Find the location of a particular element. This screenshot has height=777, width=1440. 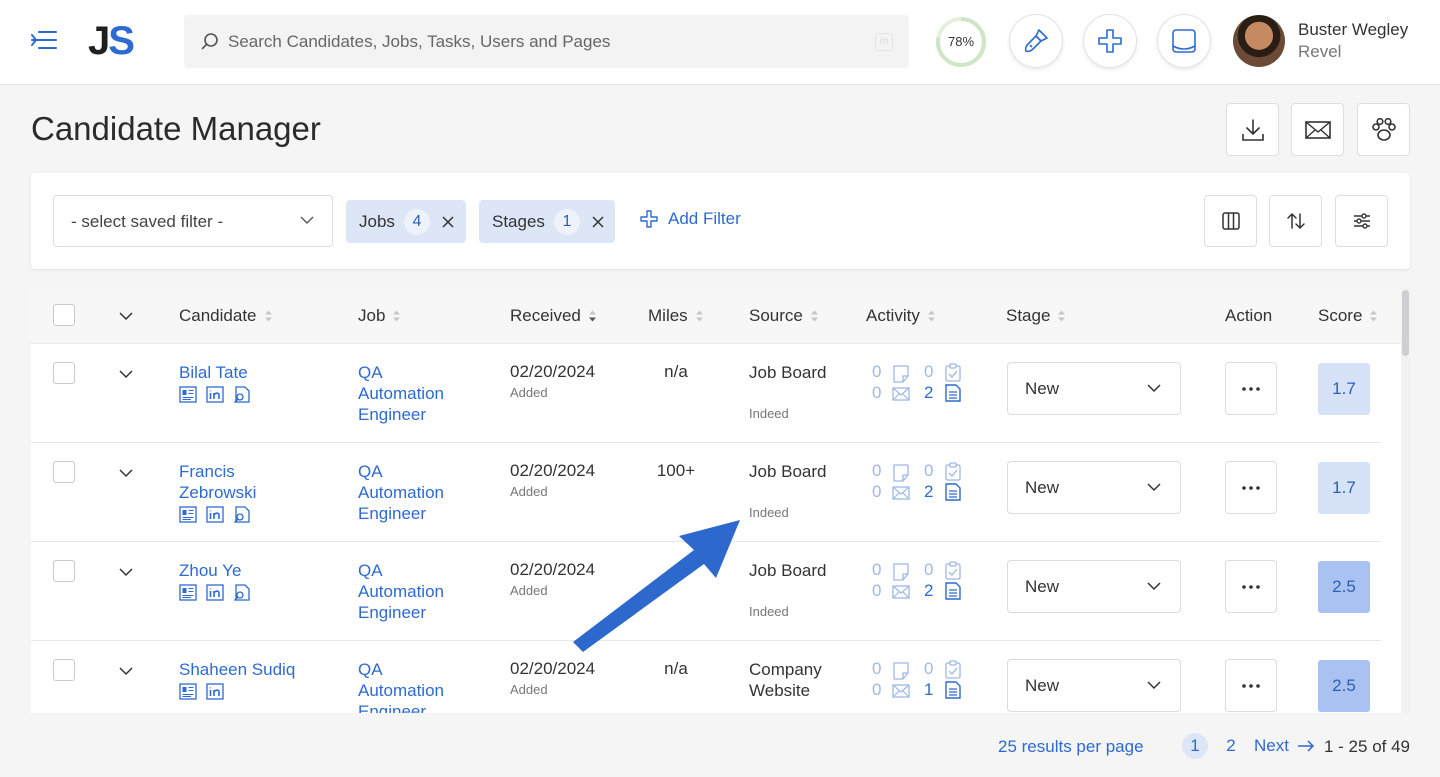

column-header-source: Source is located at coordinates (784, 316).